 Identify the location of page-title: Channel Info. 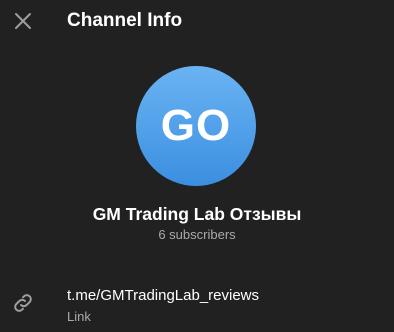
(125, 20).